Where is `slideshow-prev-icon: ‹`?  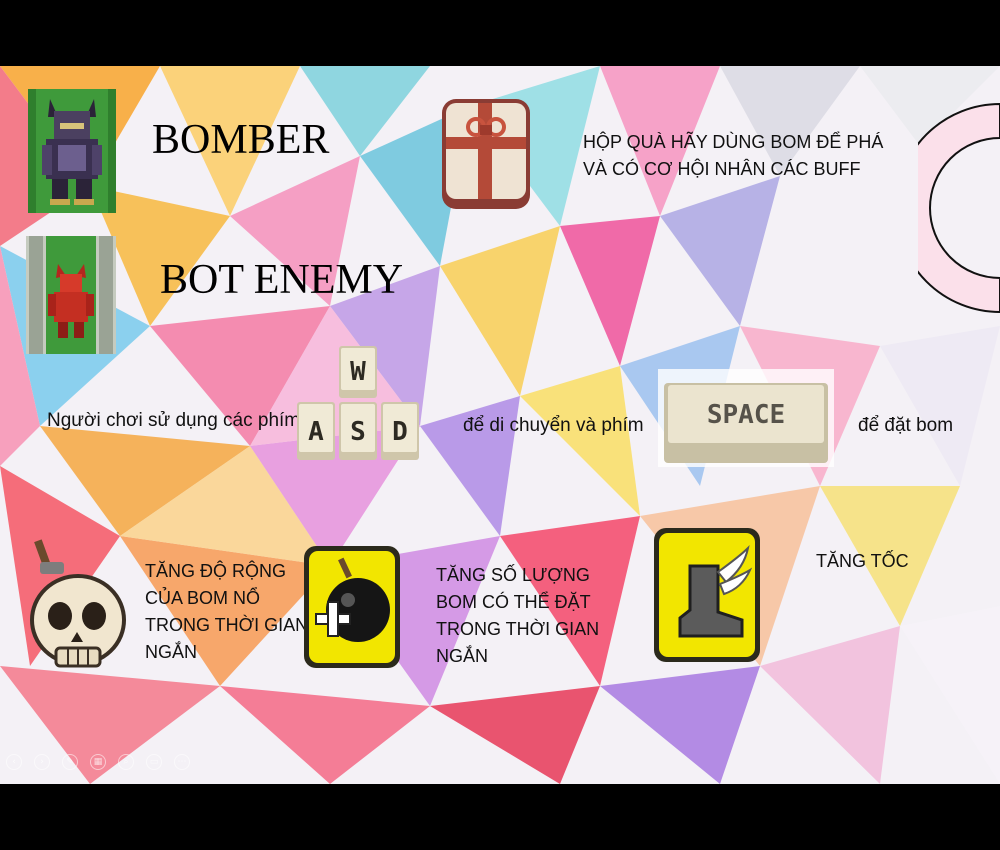
slideshow-prev-icon: ‹ is located at coordinates (14, 762).